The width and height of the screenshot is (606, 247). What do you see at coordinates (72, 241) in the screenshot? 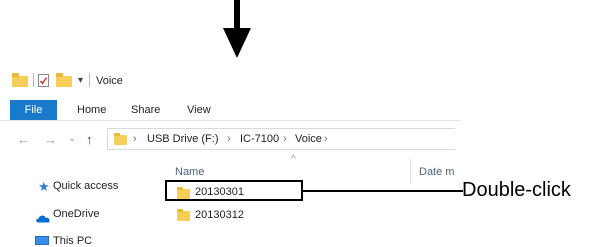
I see `nav-item-this-pc: This PC` at bounding box center [72, 241].